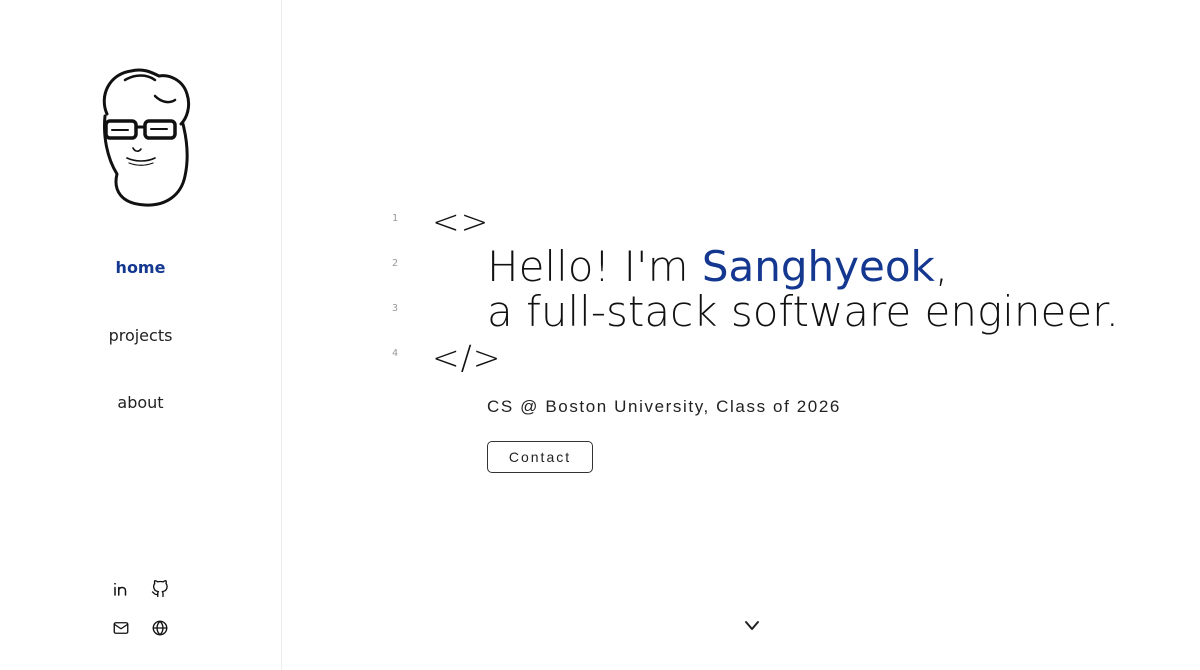 This screenshot has width=1200, height=670. I want to click on greeting-prefix: Hello! I'm, so click(594, 266).